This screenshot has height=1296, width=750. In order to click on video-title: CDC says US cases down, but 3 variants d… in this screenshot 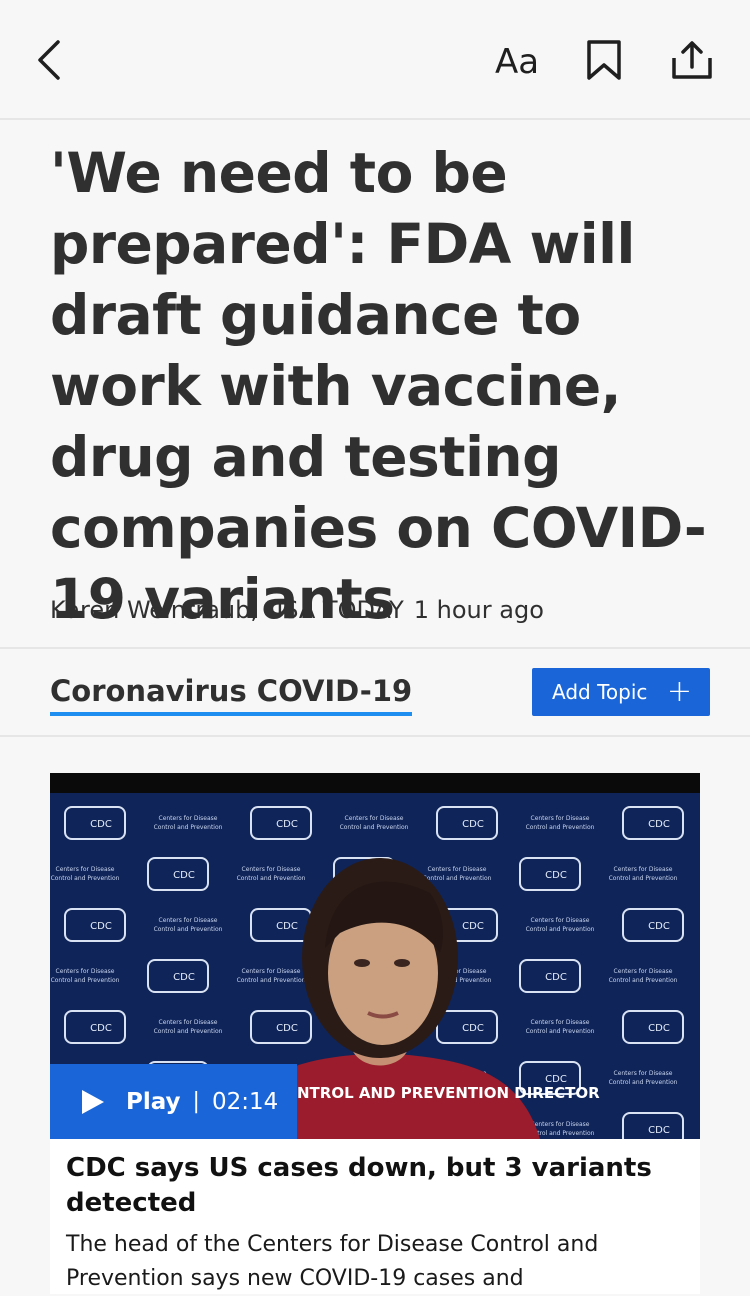, I will do `click(366, 1186)`.